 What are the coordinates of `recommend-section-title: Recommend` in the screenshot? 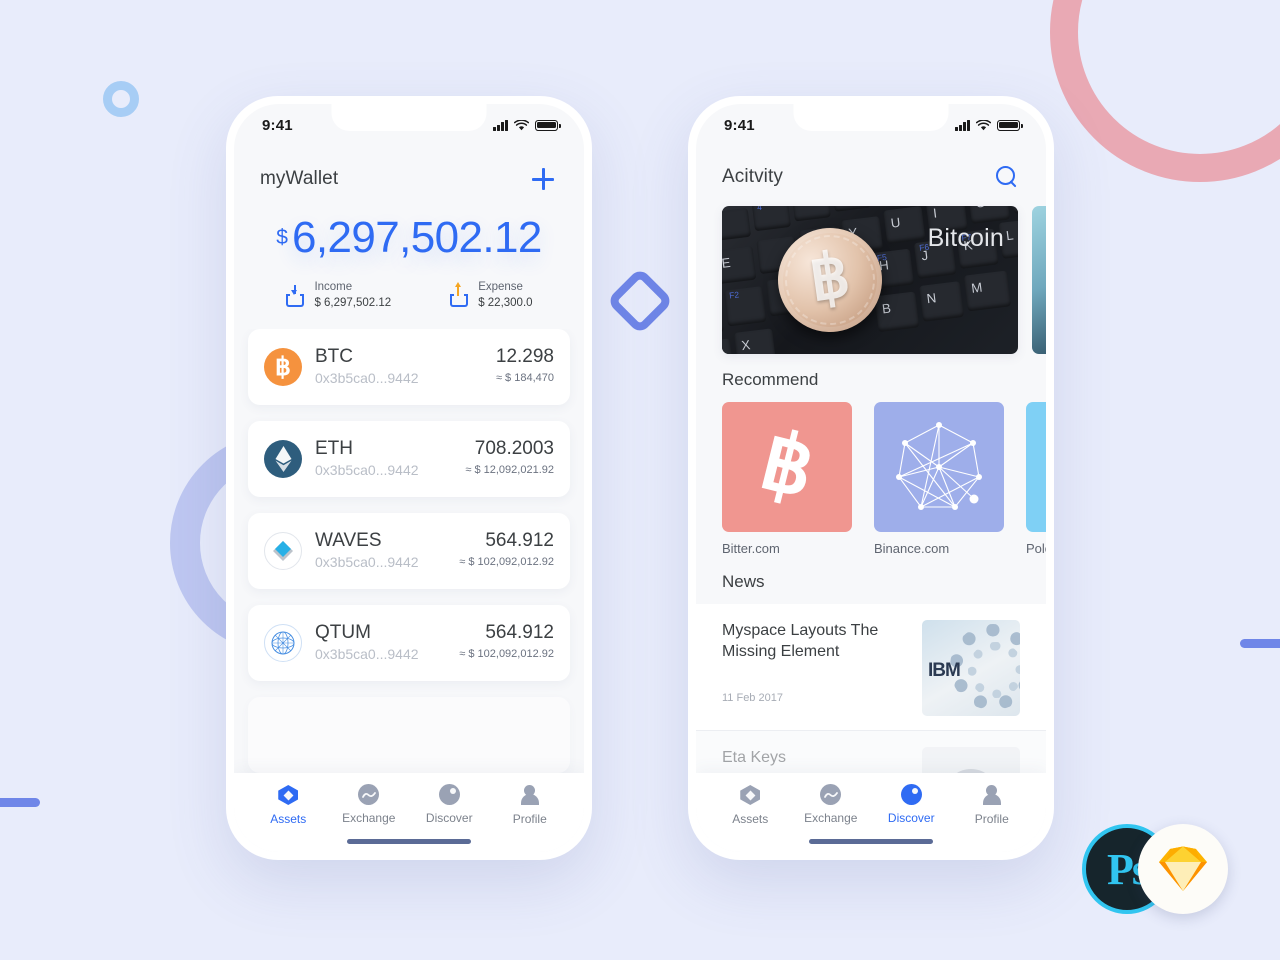 It's located at (770, 379).